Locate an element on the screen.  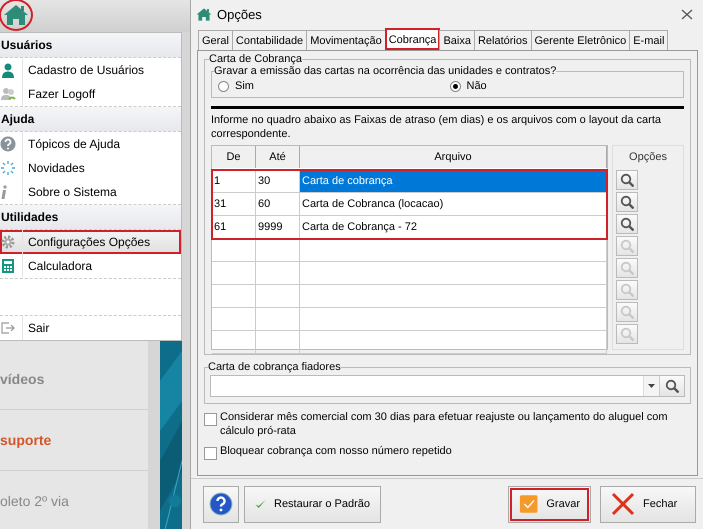
question-label: Gravar a emissão das cartas na ocorrência das unidades e contratos? is located at coordinates (385, 71).